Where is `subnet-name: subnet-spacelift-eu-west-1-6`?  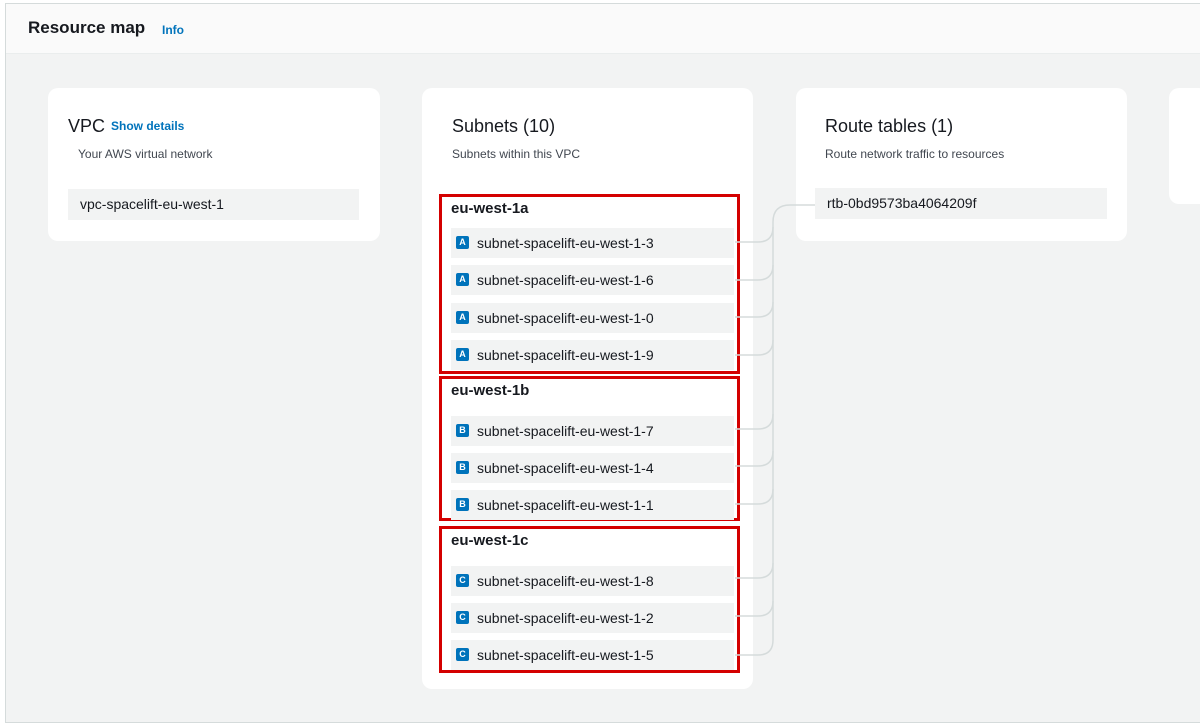
subnet-name: subnet-spacelift-eu-west-1-6 is located at coordinates (565, 280).